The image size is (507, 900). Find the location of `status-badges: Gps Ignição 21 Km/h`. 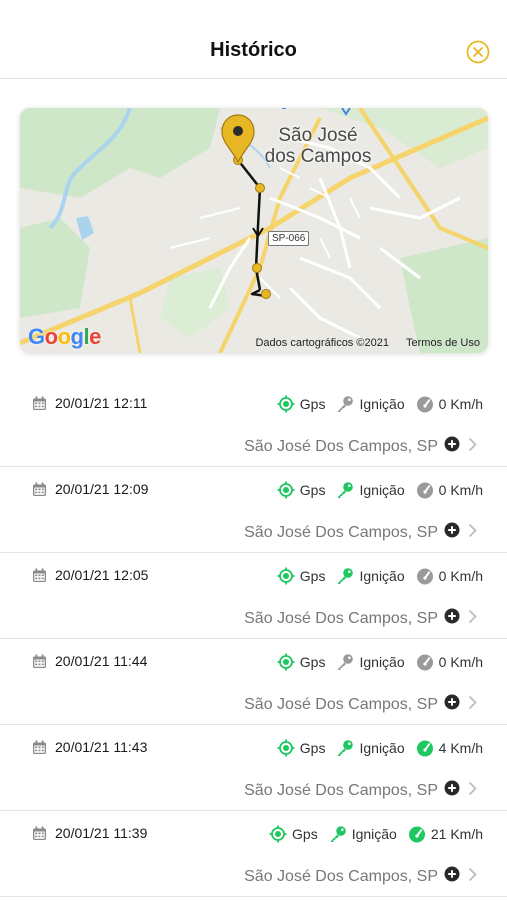

status-badges: Gps Ignição 21 Km/h is located at coordinates (370, 834).